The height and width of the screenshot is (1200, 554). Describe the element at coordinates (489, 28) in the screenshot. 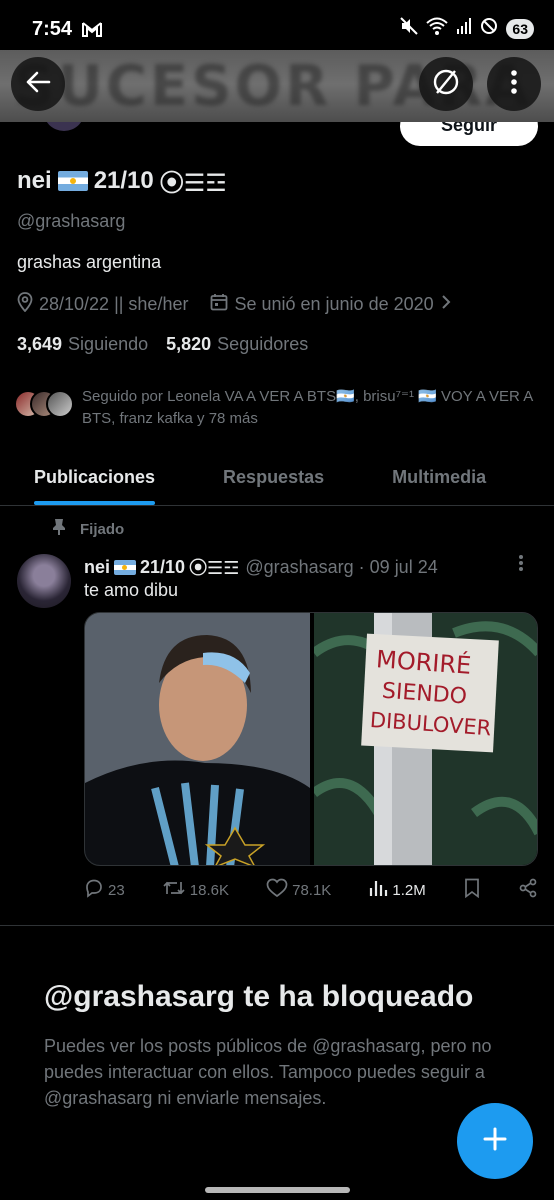

I see `dnd-icon` at that location.